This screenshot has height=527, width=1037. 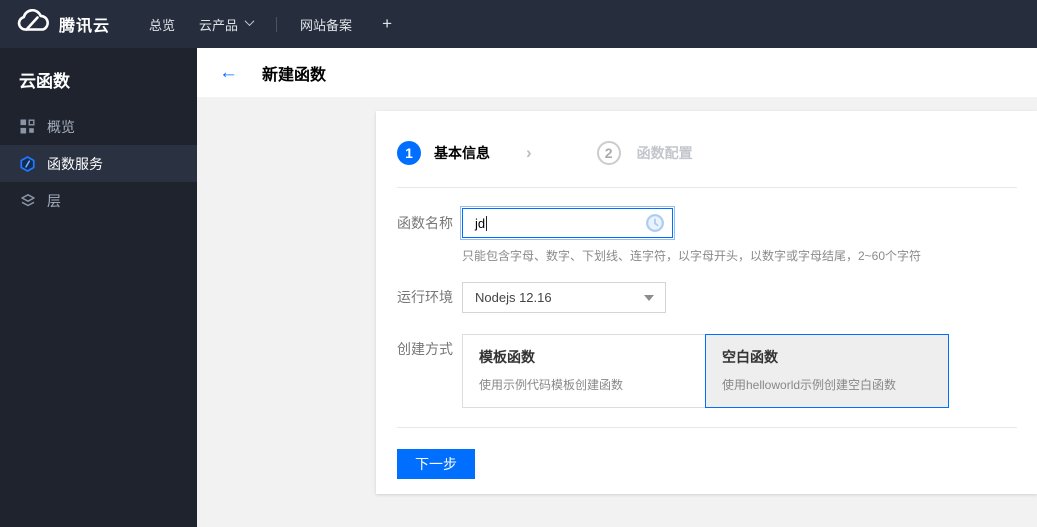 I want to click on option-desc: 使用helloworld示例创建空白函数, so click(x=809, y=385).